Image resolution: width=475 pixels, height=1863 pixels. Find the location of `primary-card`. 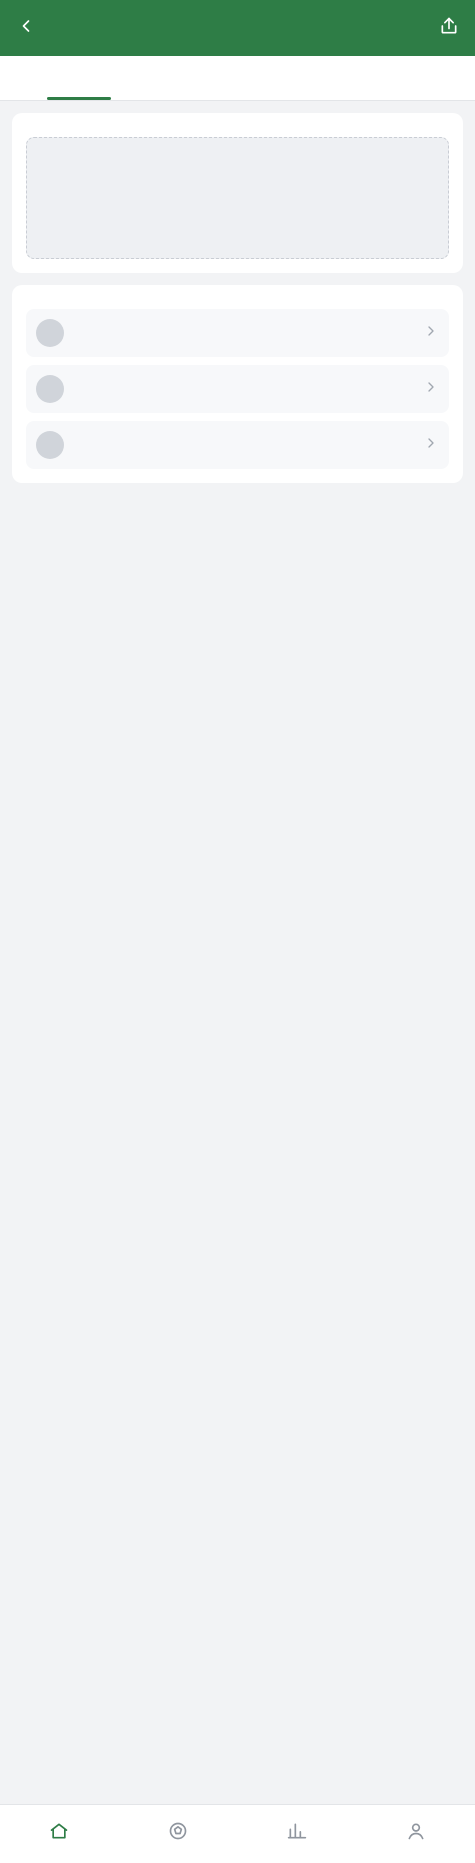

primary-card is located at coordinates (237, 193).